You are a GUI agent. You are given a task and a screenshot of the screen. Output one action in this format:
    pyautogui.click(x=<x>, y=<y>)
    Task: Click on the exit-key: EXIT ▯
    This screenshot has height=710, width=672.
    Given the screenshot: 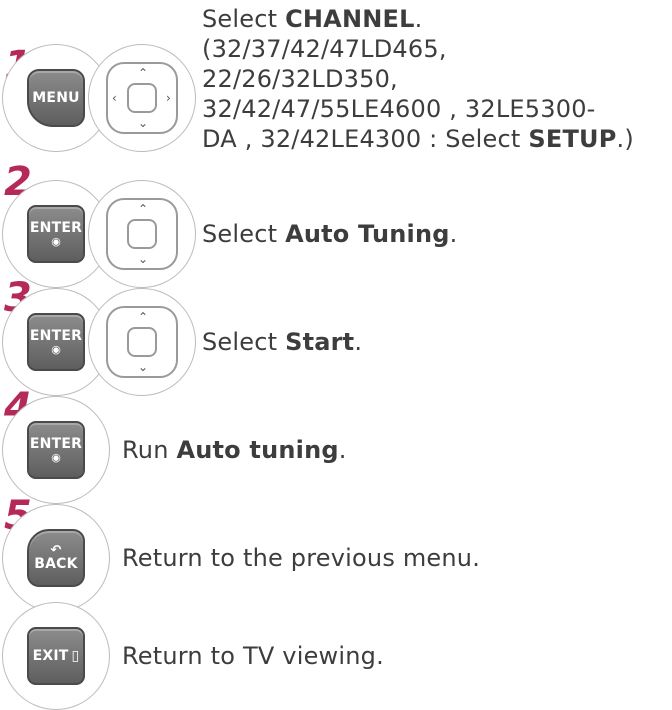 What is the action you would take?
    pyautogui.click(x=56, y=656)
    